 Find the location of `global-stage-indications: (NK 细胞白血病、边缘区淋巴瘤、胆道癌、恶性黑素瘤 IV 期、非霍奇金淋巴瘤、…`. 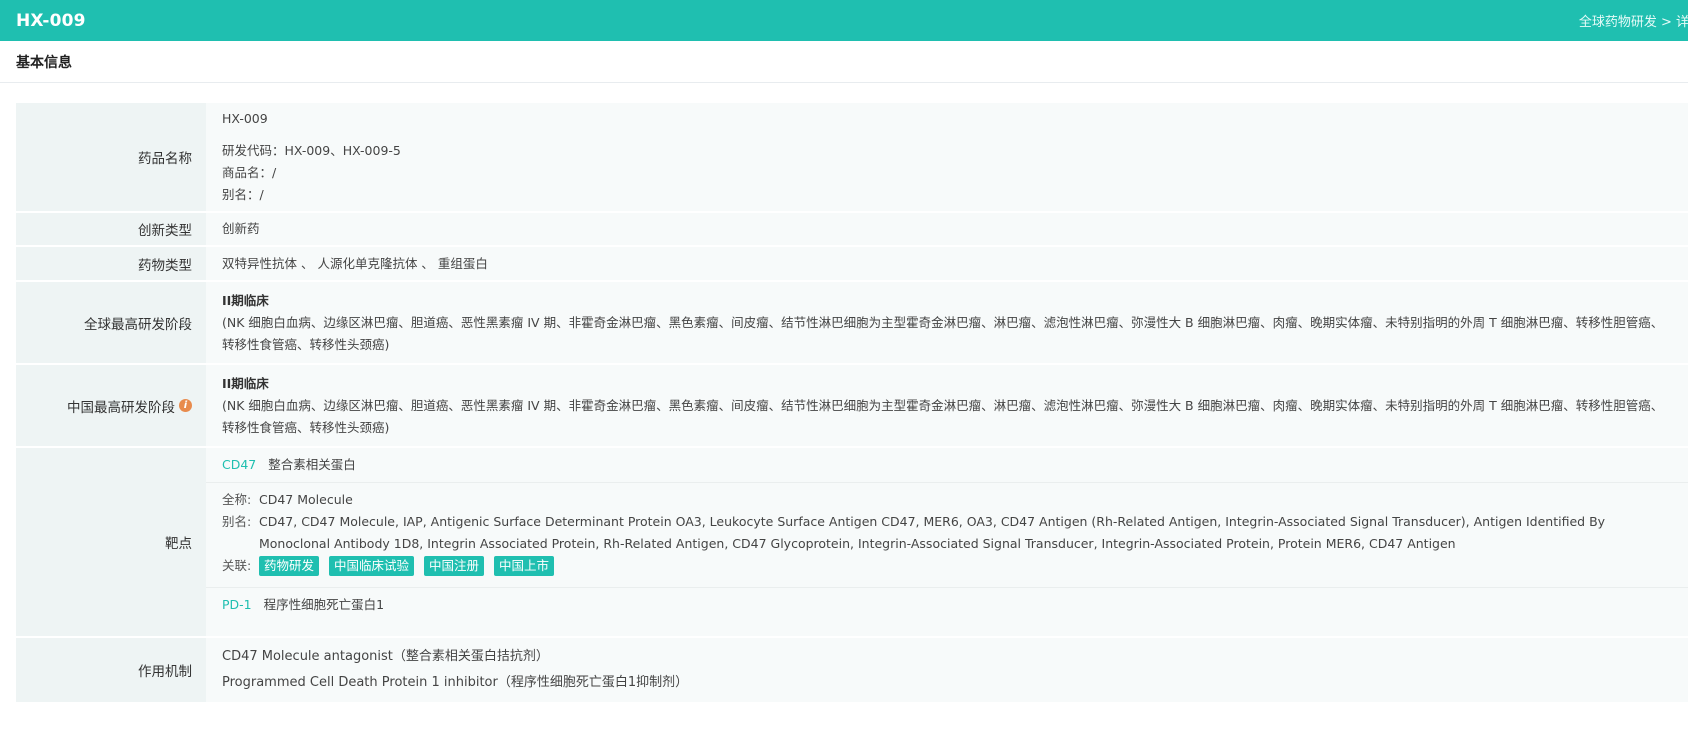

global-stage-indications: (NK 细胞白血病、边缘区淋巴瘤、胆道癌、恶性黑素瘤 IV 期、非霍奇金淋巴瘤、… is located at coordinates (943, 333).